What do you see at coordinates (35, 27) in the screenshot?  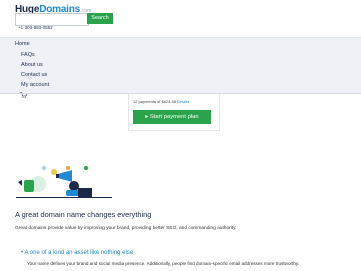 I see `phone-number: +1-303-893-0552` at bounding box center [35, 27].